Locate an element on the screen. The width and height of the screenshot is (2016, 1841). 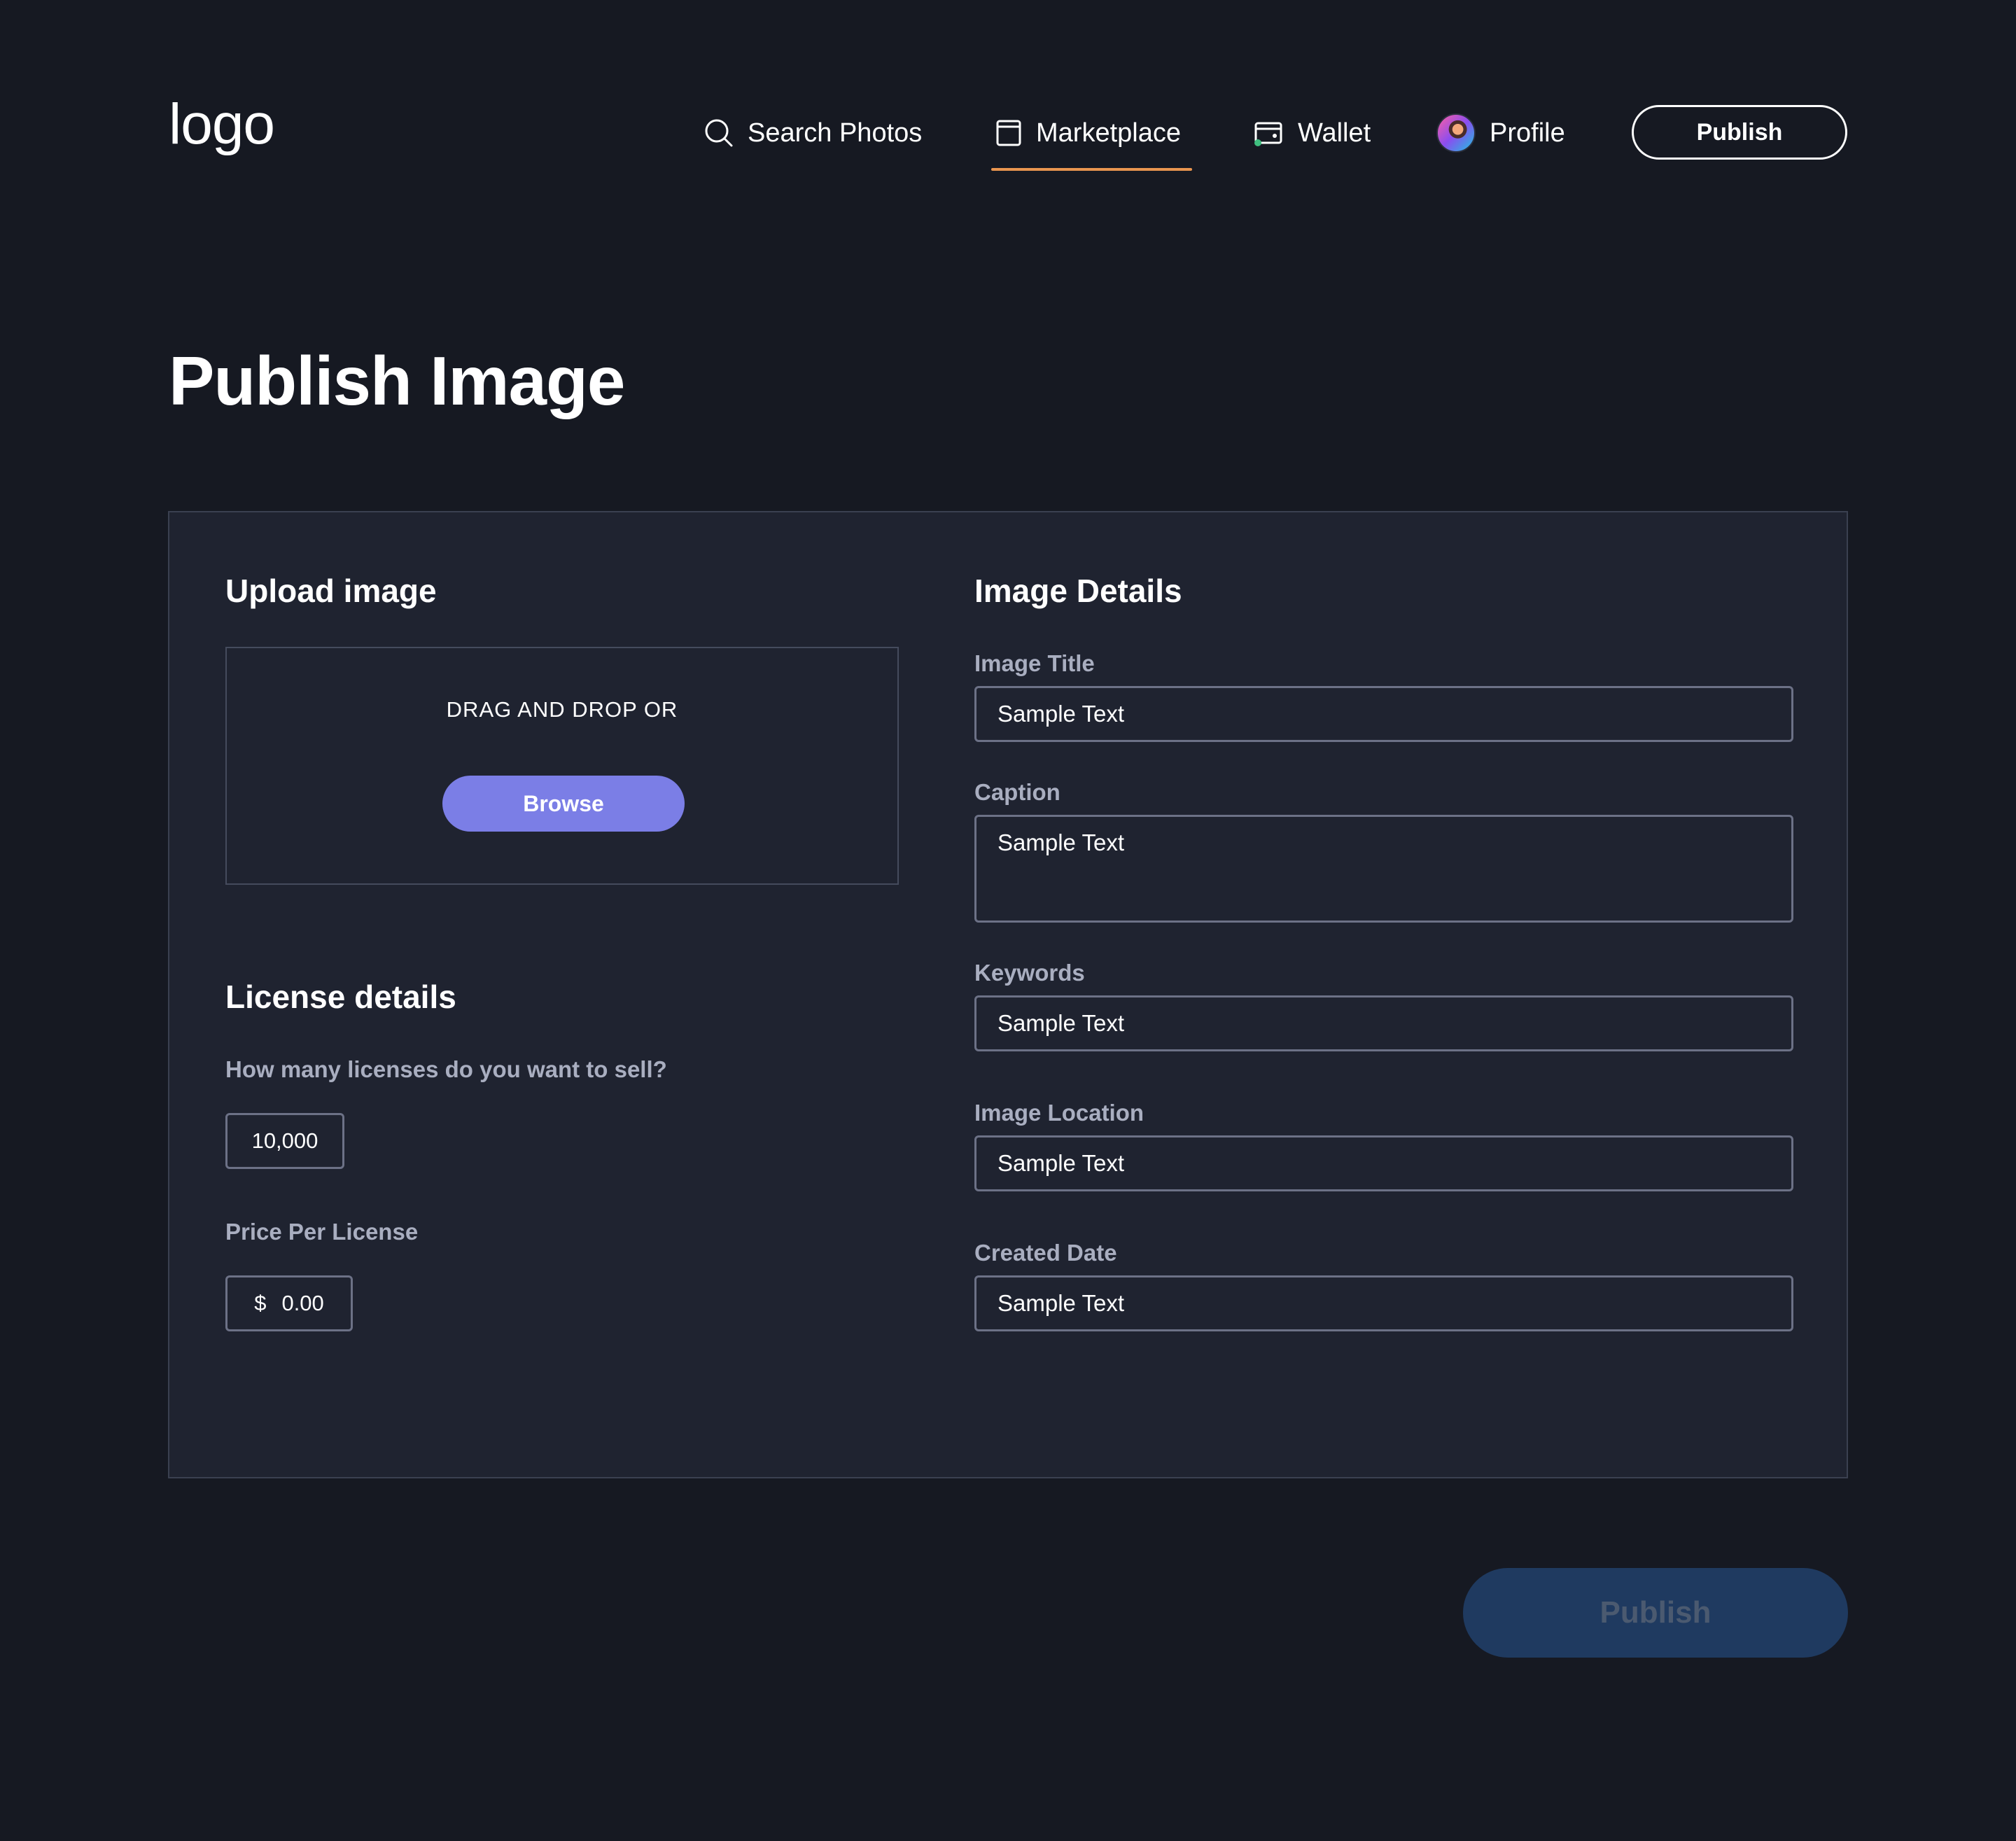
price-per-license-input: $ 0.00 is located at coordinates (289, 1303).